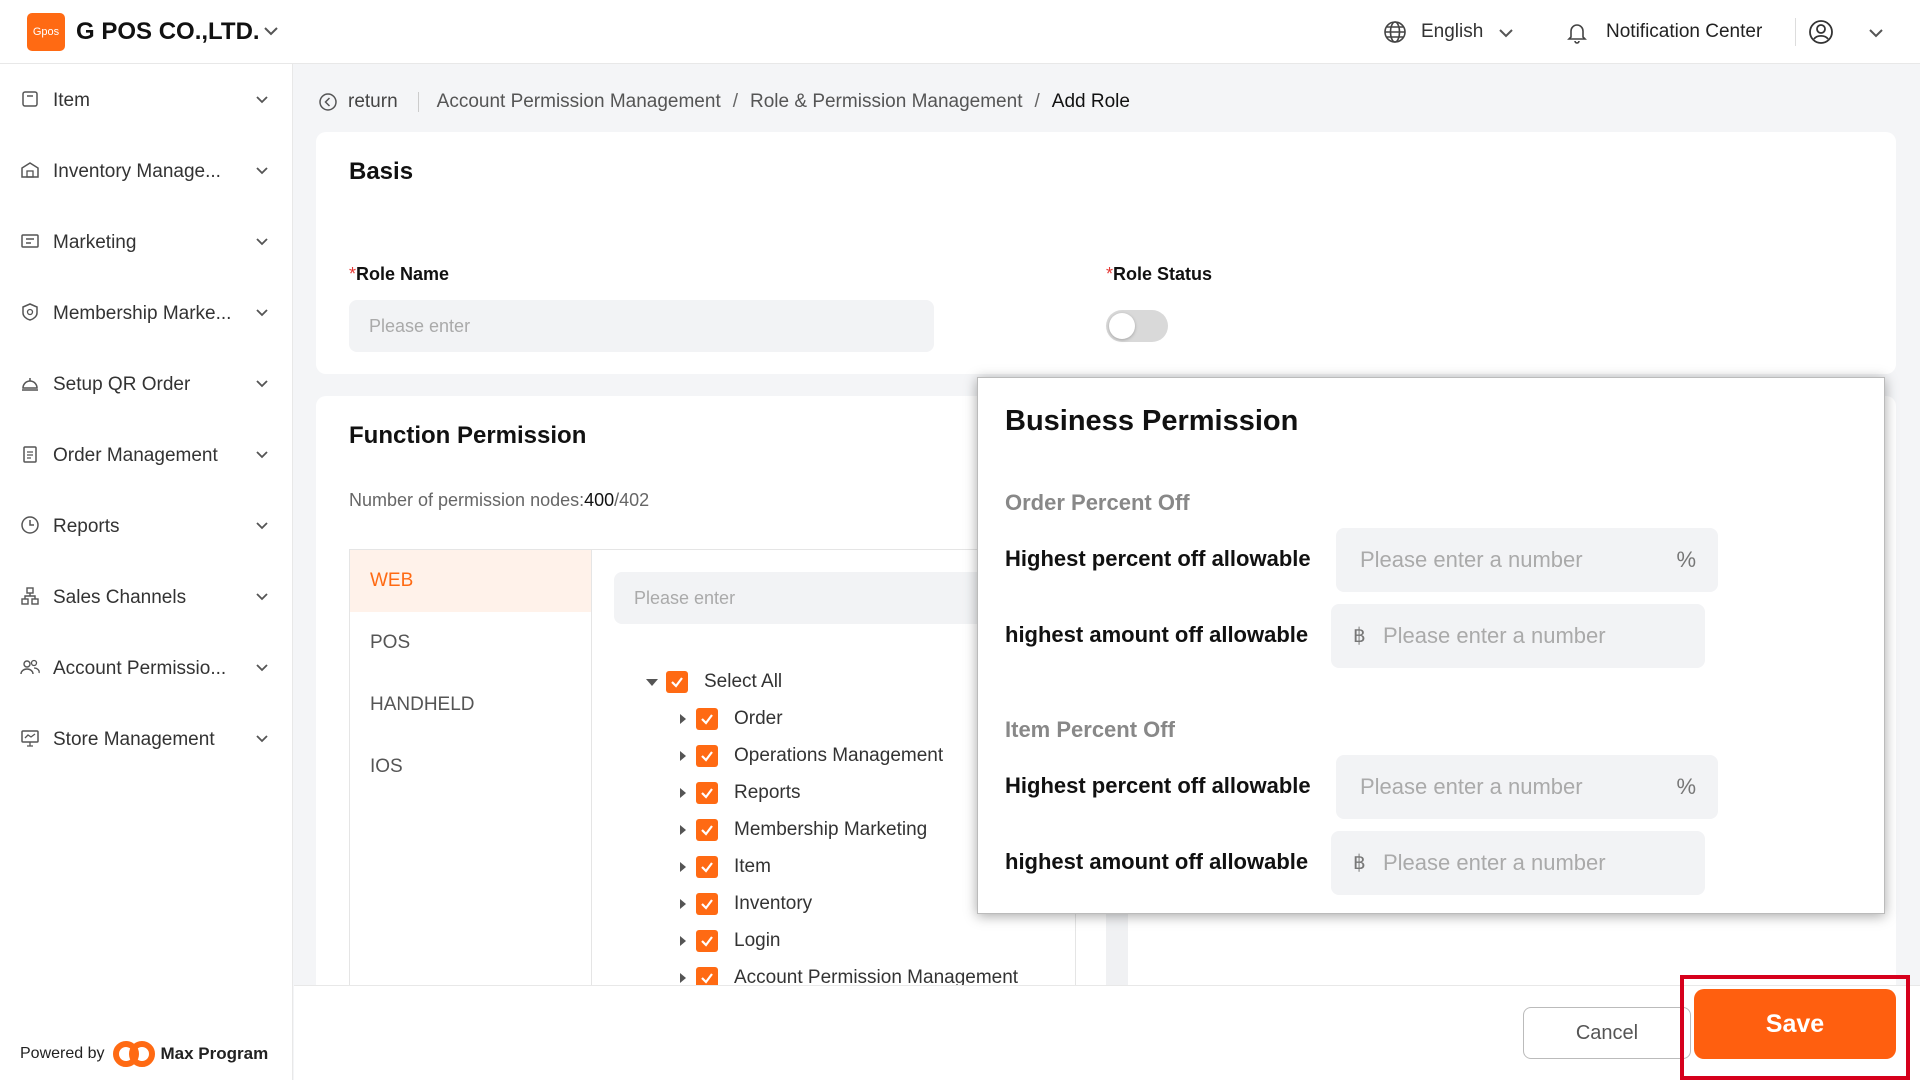  What do you see at coordinates (471, 581) in the screenshot?
I see `tab-web: WEB` at bounding box center [471, 581].